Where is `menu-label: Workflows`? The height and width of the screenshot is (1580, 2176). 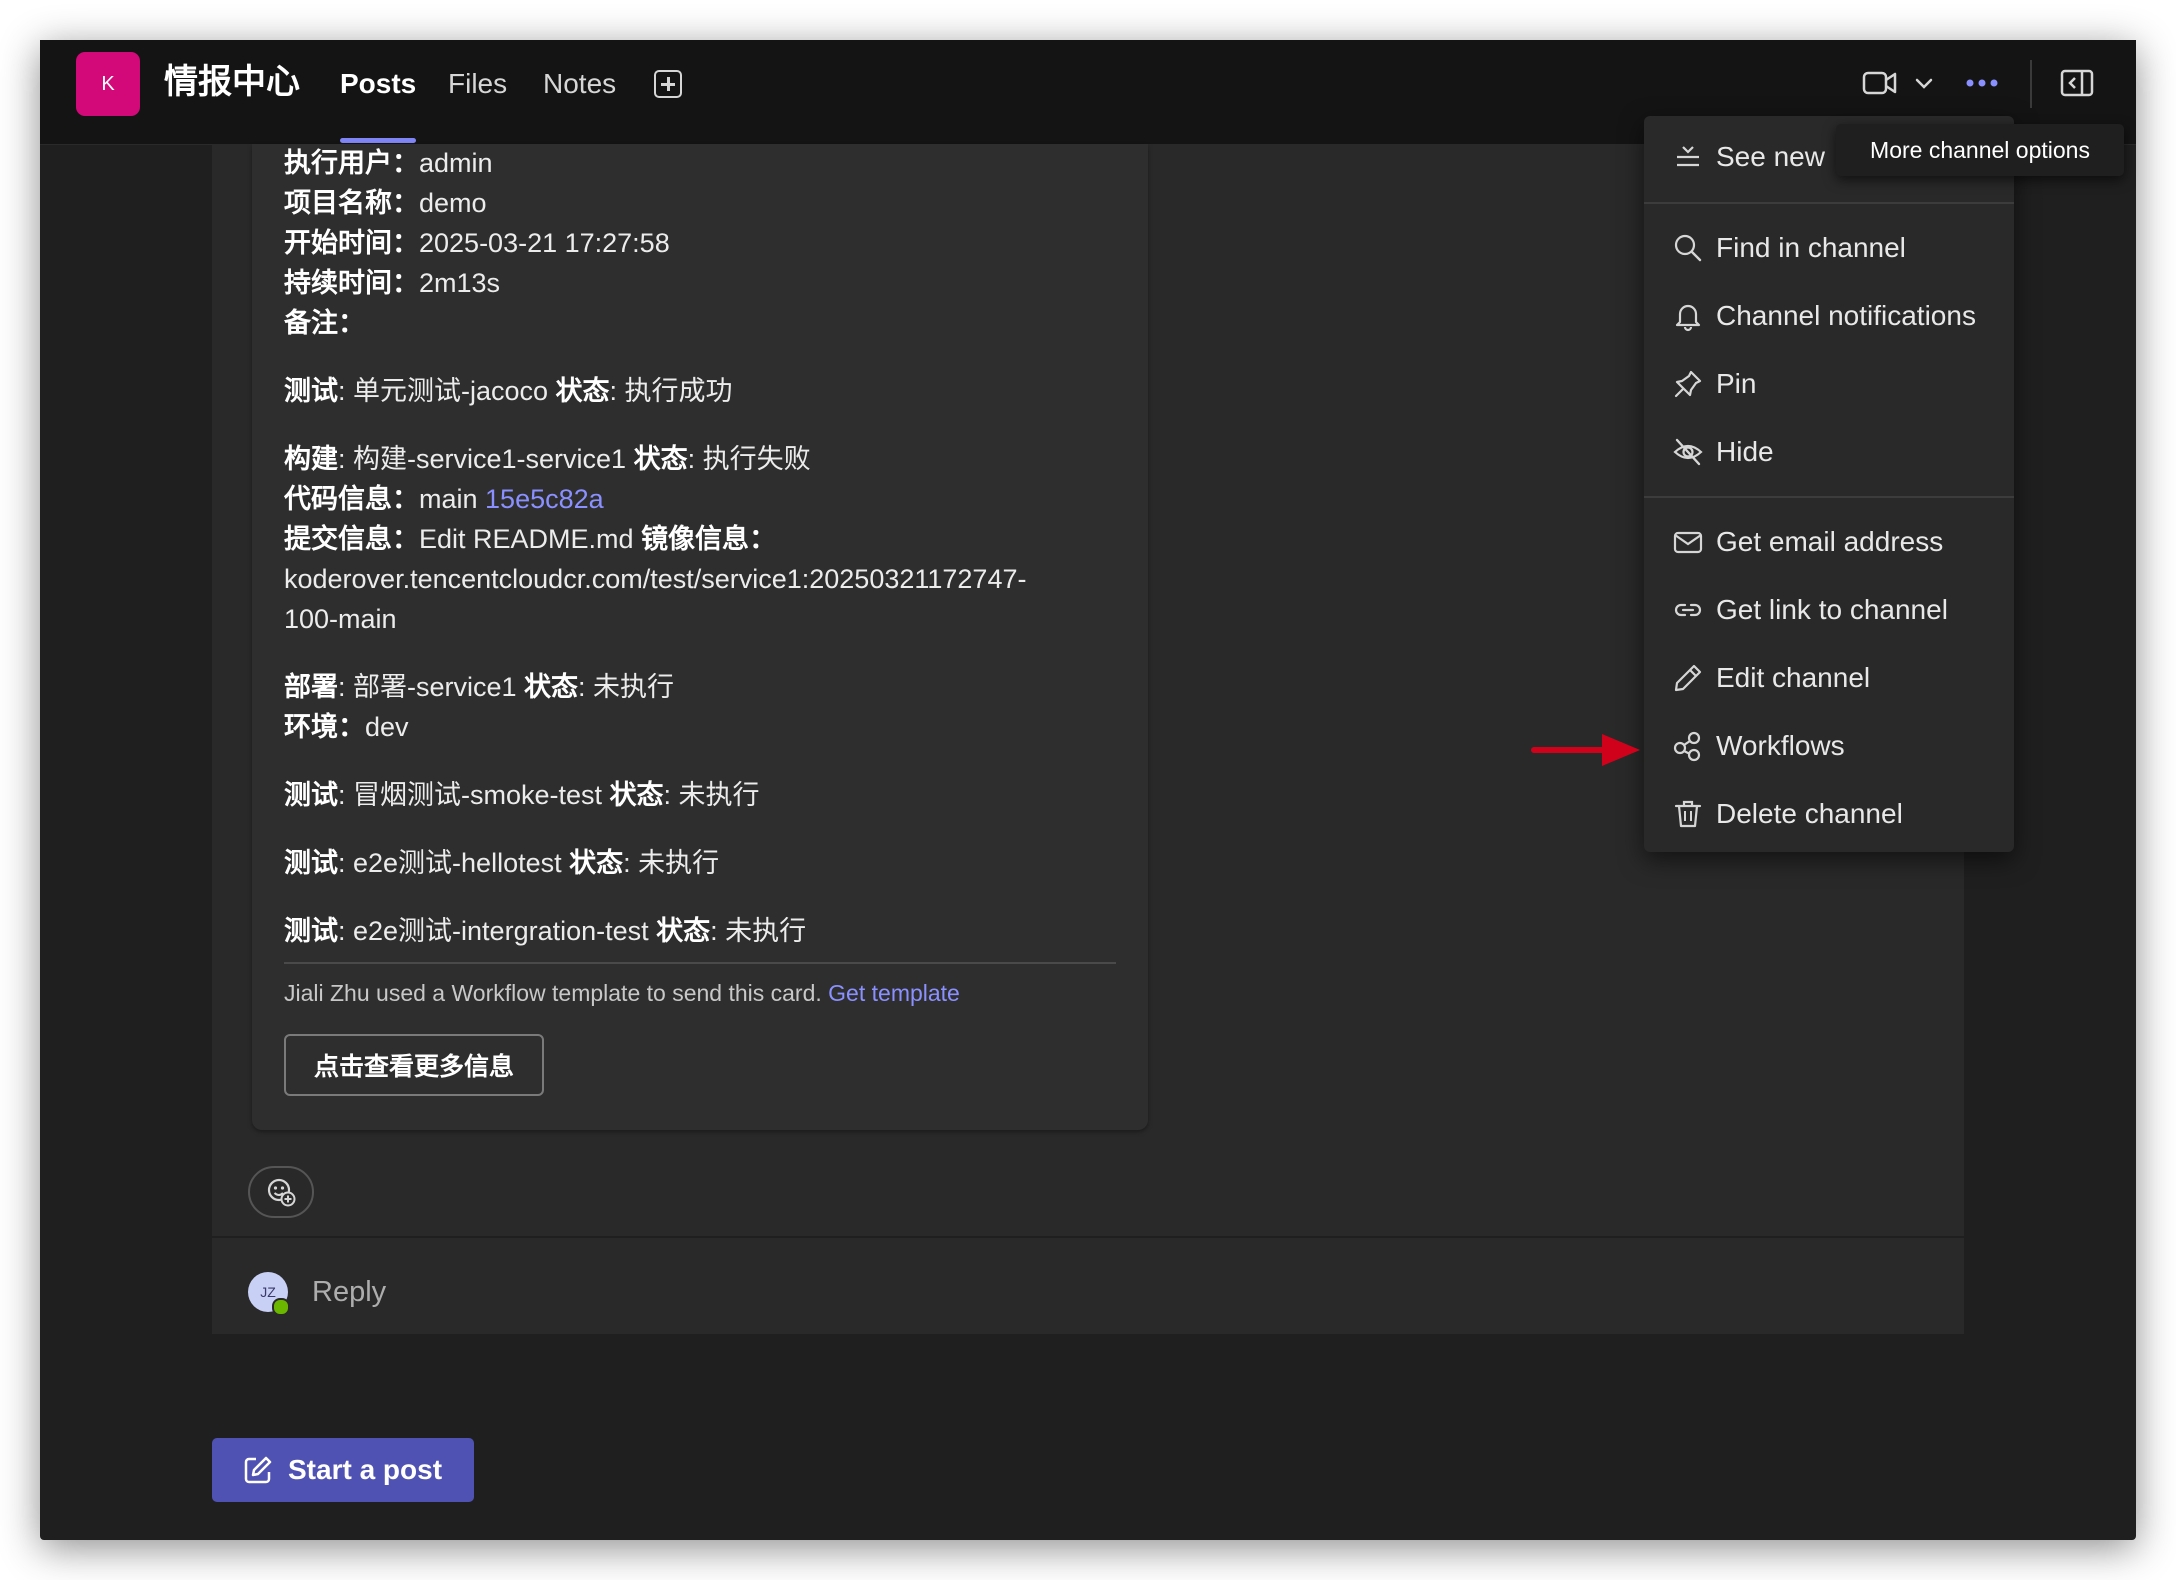 menu-label: Workflows is located at coordinates (1780, 745).